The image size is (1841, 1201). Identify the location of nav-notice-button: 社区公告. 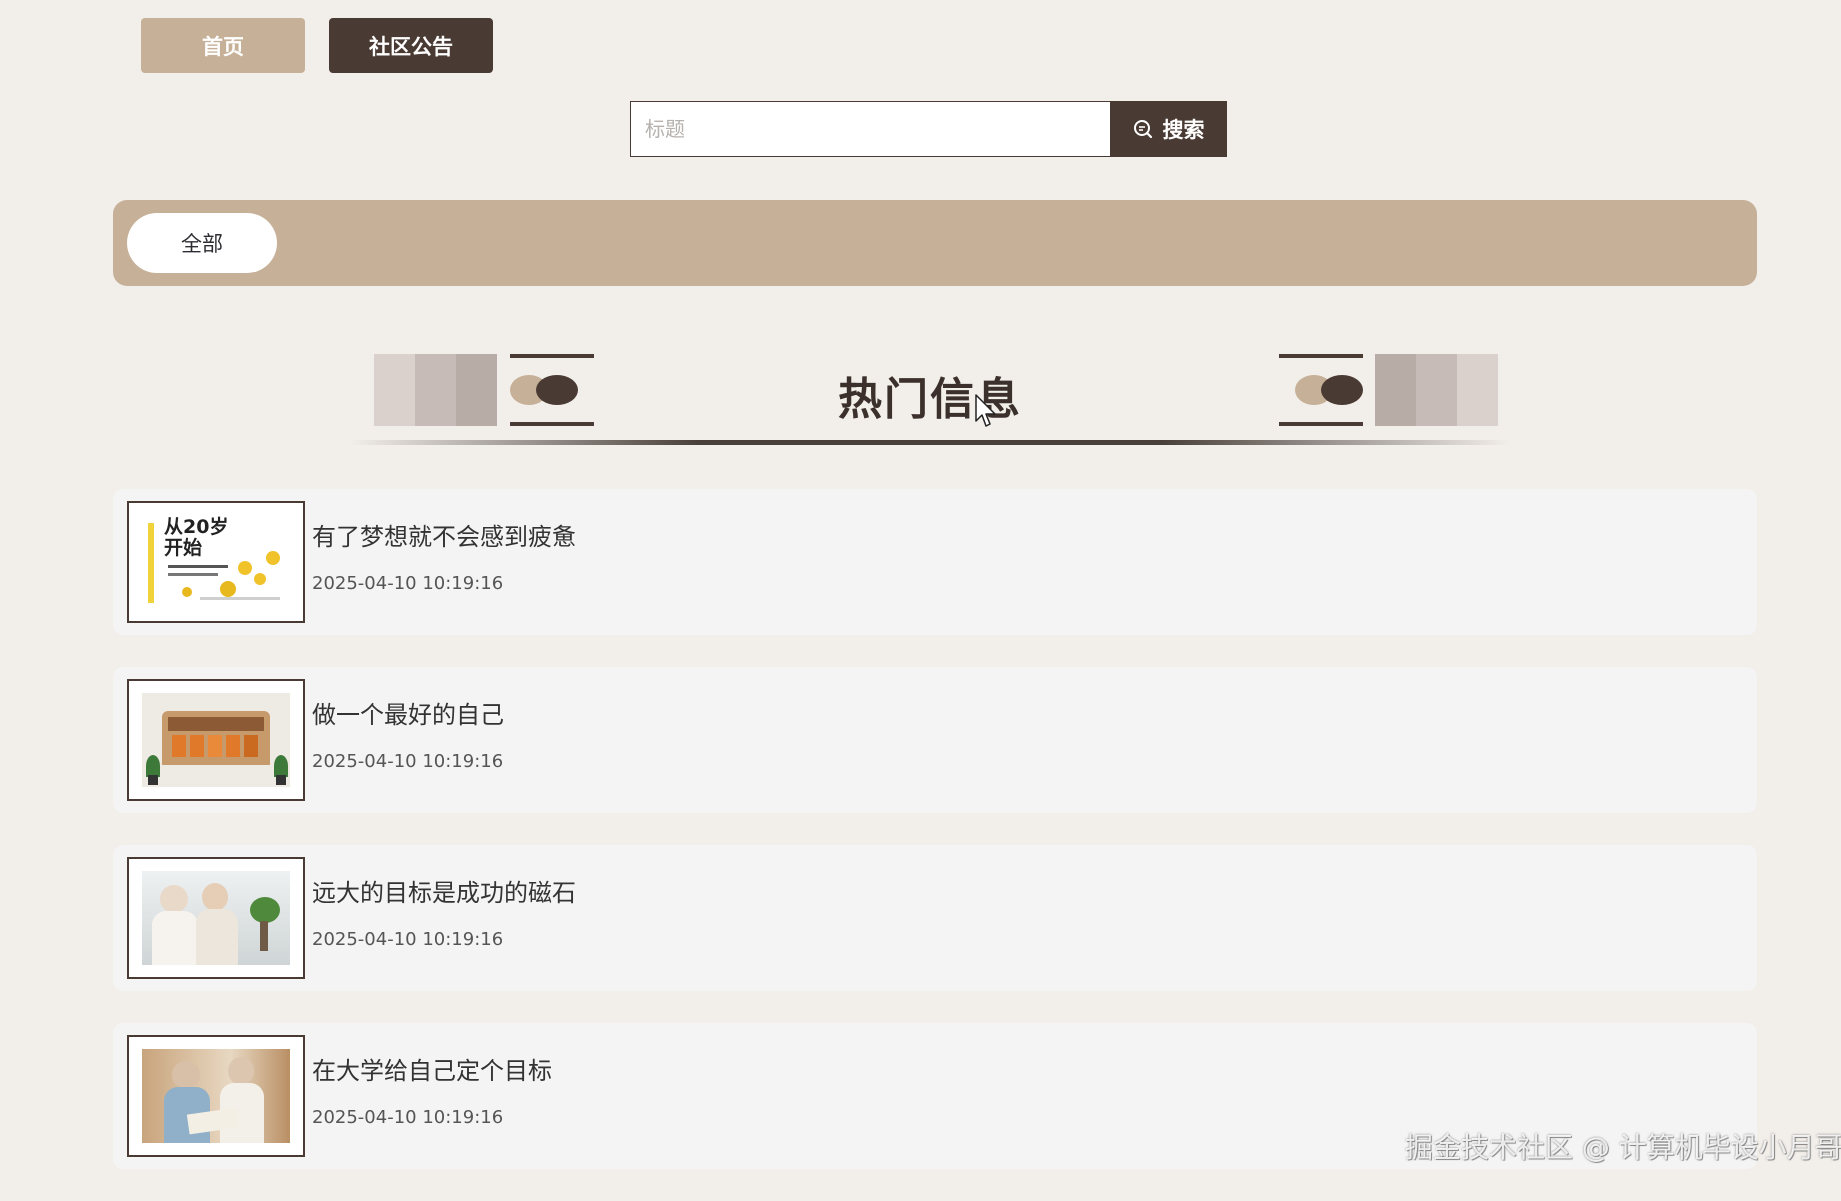
(411, 45).